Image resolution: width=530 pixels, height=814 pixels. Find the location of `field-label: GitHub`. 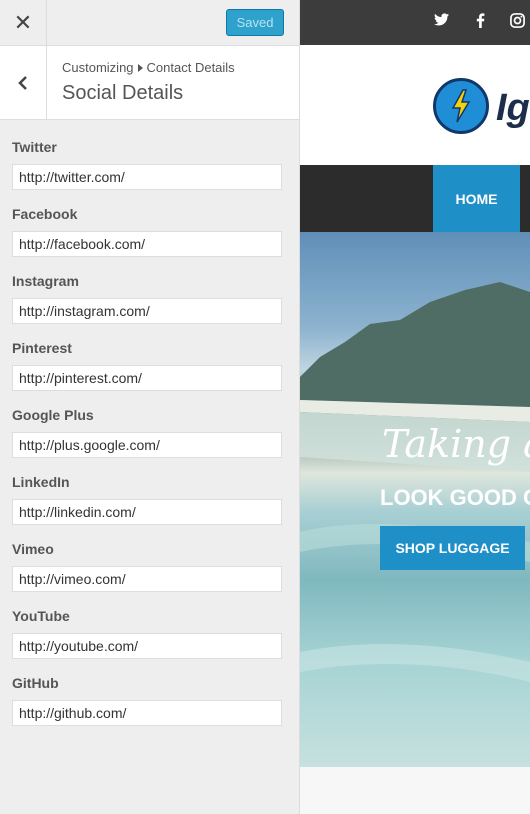

field-label: GitHub is located at coordinates (35, 683).